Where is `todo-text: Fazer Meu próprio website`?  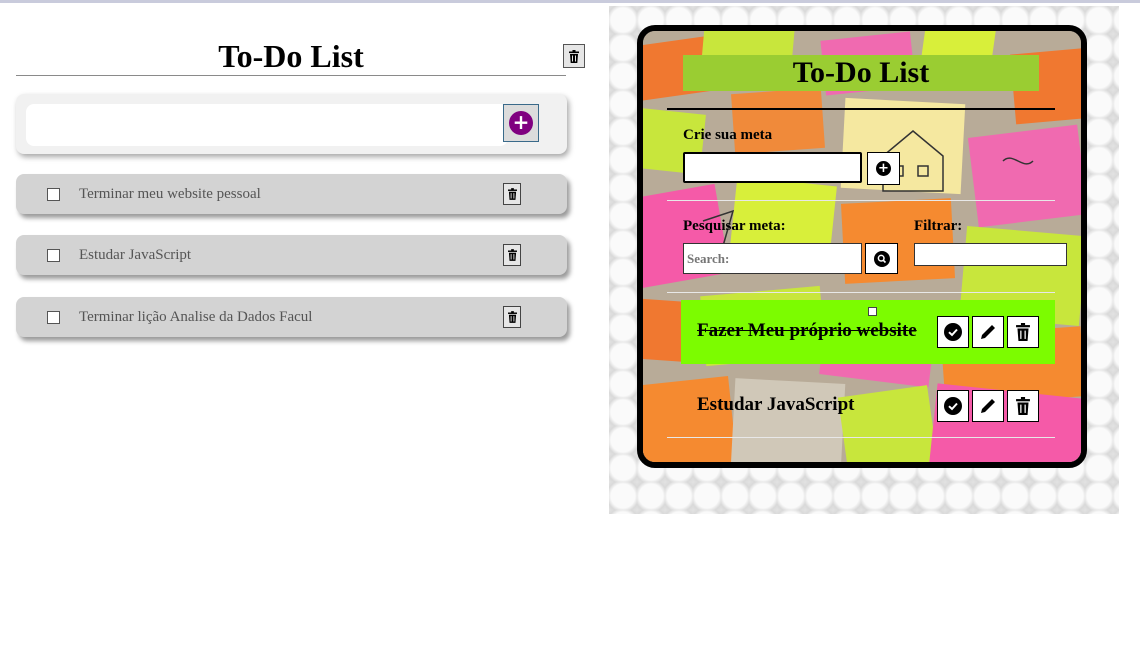 todo-text: Fazer Meu próprio website is located at coordinates (807, 330).